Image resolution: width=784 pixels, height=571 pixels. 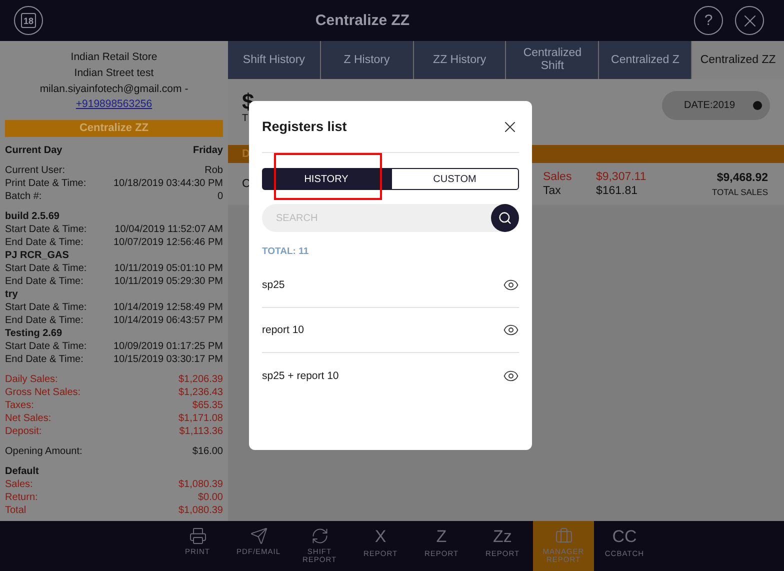 I want to click on row-value: 0, so click(x=220, y=196).